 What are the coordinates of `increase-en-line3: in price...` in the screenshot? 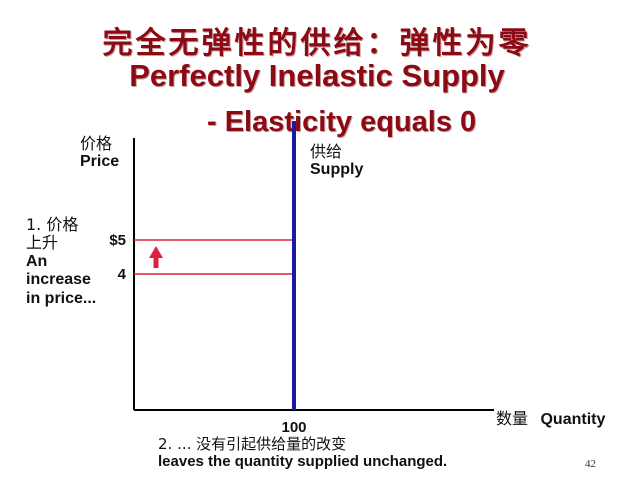 It's located at (61, 298).